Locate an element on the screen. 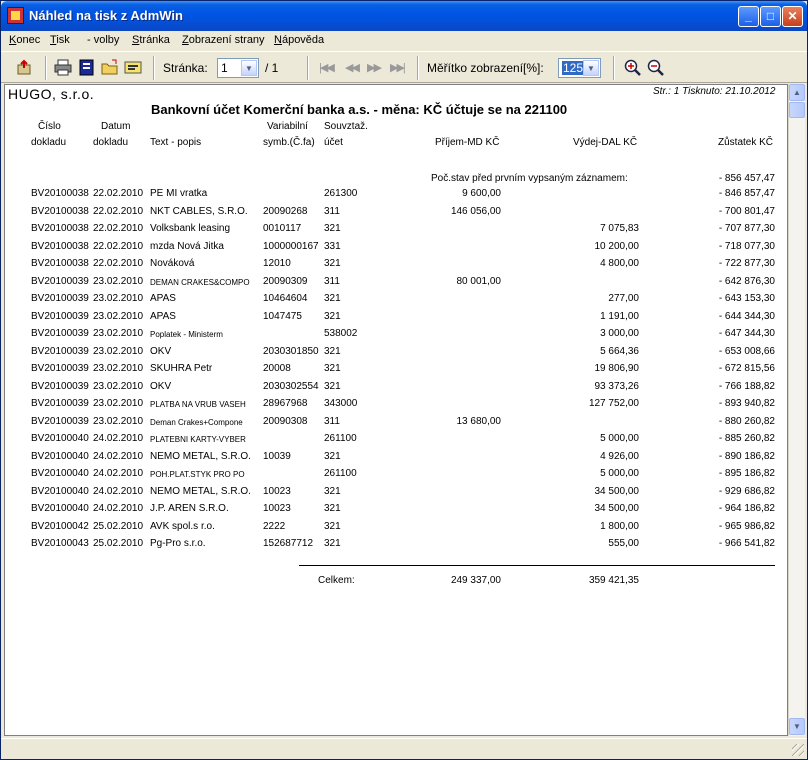 The width and height of the screenshot is (808, 760). scroll-thumb is located at coordinates (797, 110).